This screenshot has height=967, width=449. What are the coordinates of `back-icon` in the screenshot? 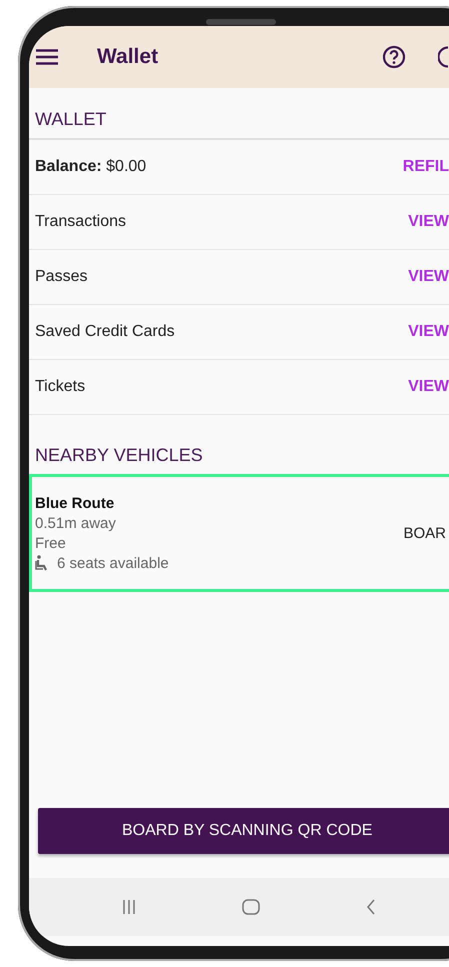 It's located at (371, 907).